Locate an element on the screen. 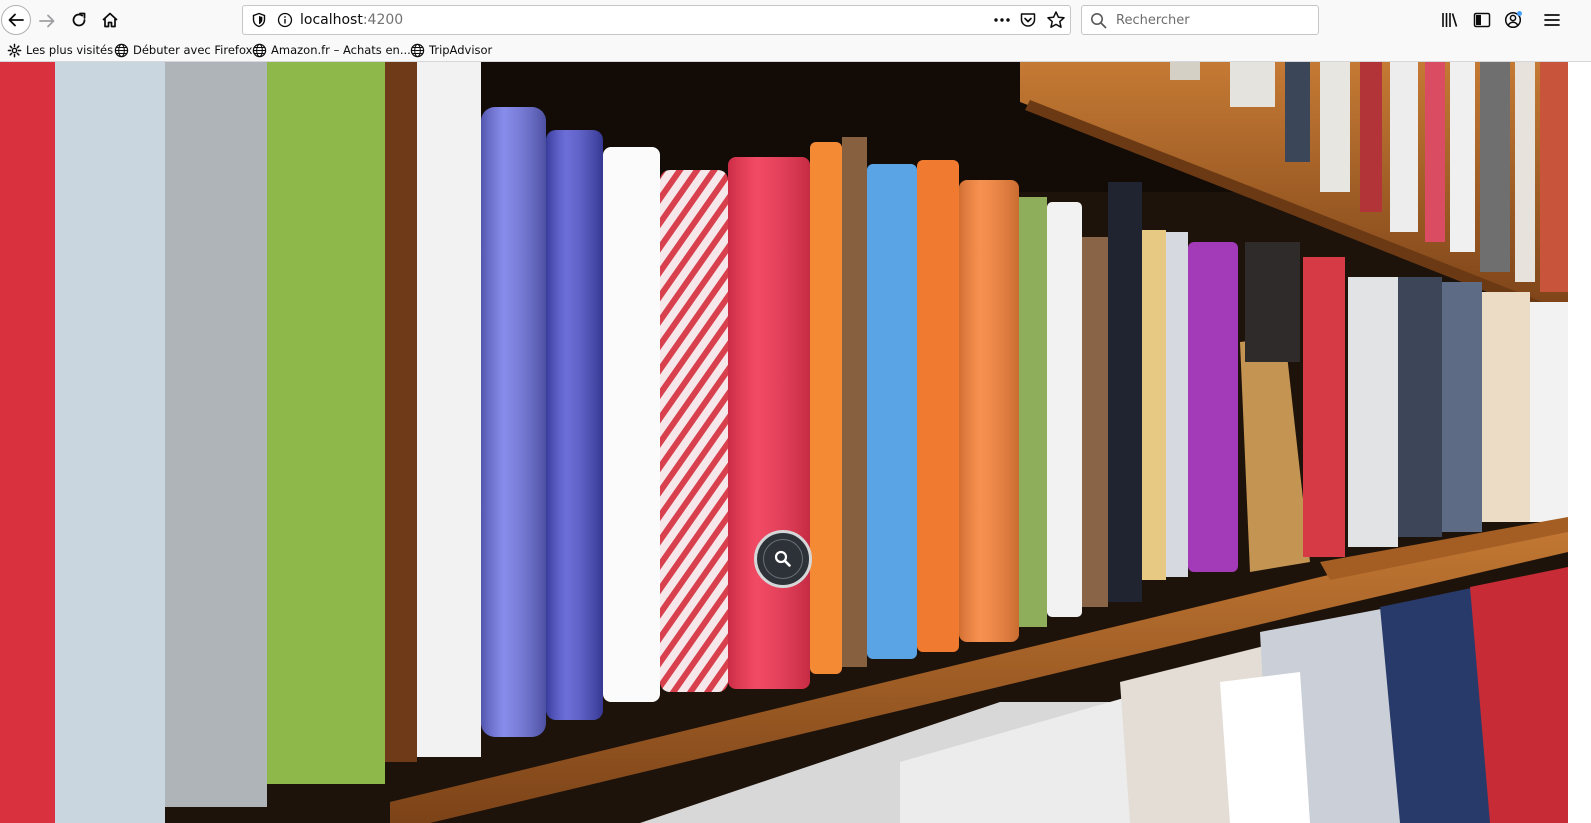 The image size is (1591, 823). search-input is located at coordinates (1213, 20).